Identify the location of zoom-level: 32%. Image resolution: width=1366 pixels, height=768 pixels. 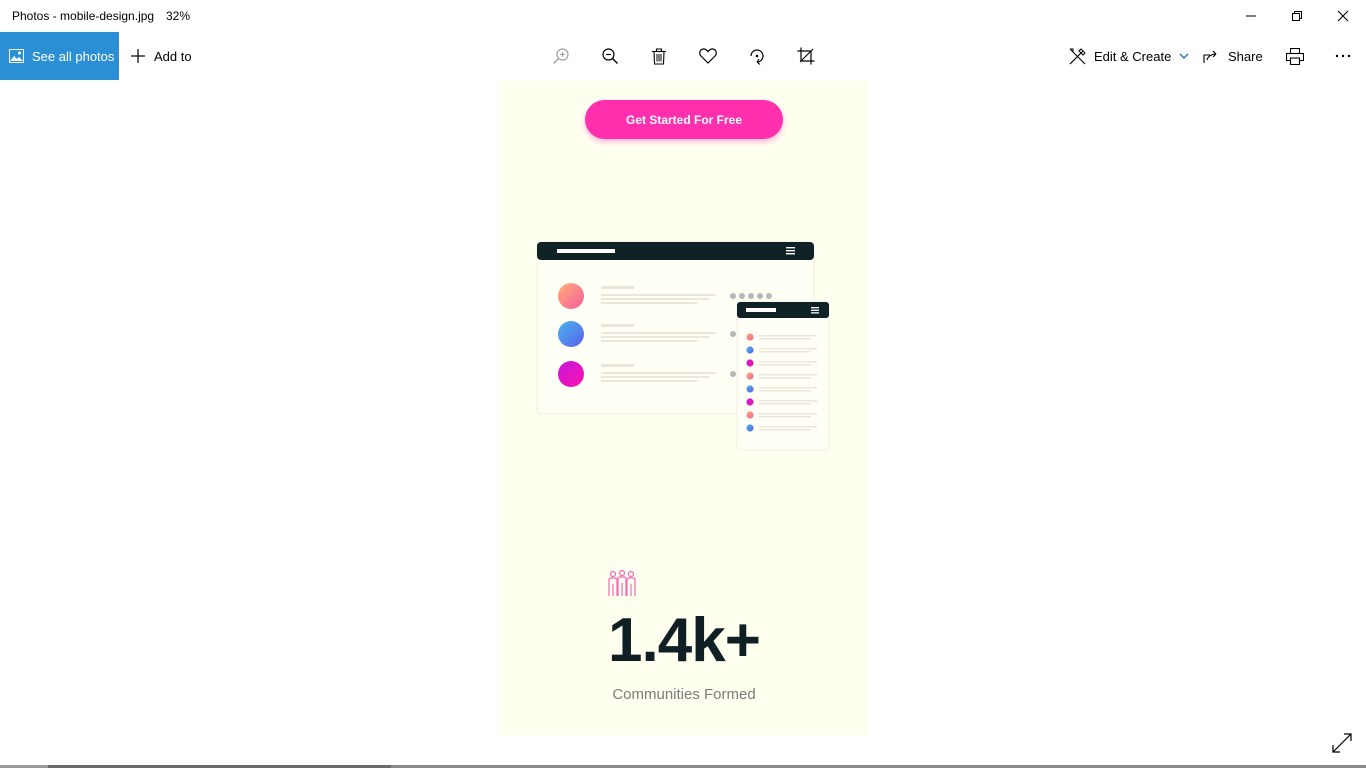
(178, 16).